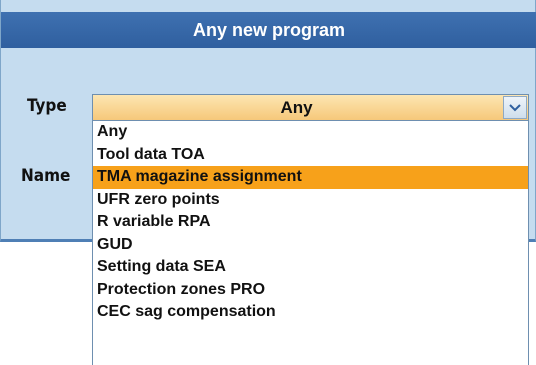 The height and width of the screenshot is (365, 536). Describe the element at coordinates (310, 177) in the screenshot. I see `option-tma-magazine-assignment: TMA magazine assignment` at that location.